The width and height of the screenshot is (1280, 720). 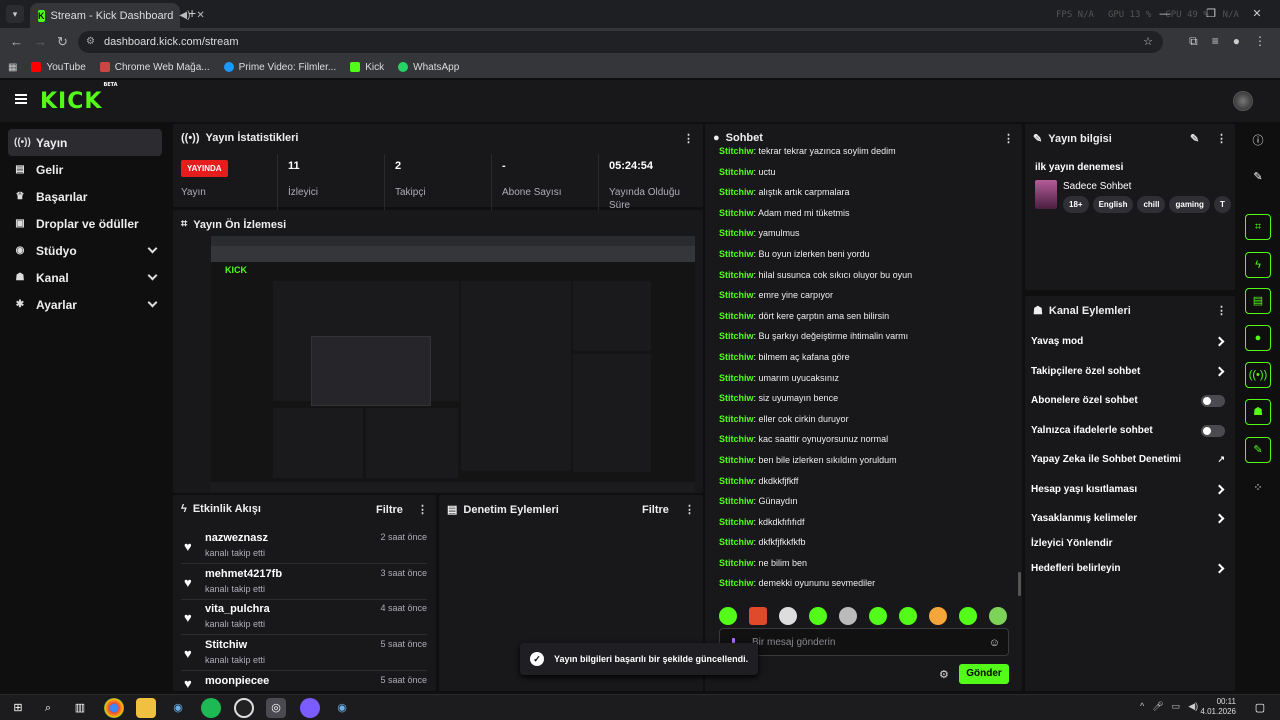 I want to click on sidebar-item-kanal: ☗ Kanal, so click(x=85, y=277).